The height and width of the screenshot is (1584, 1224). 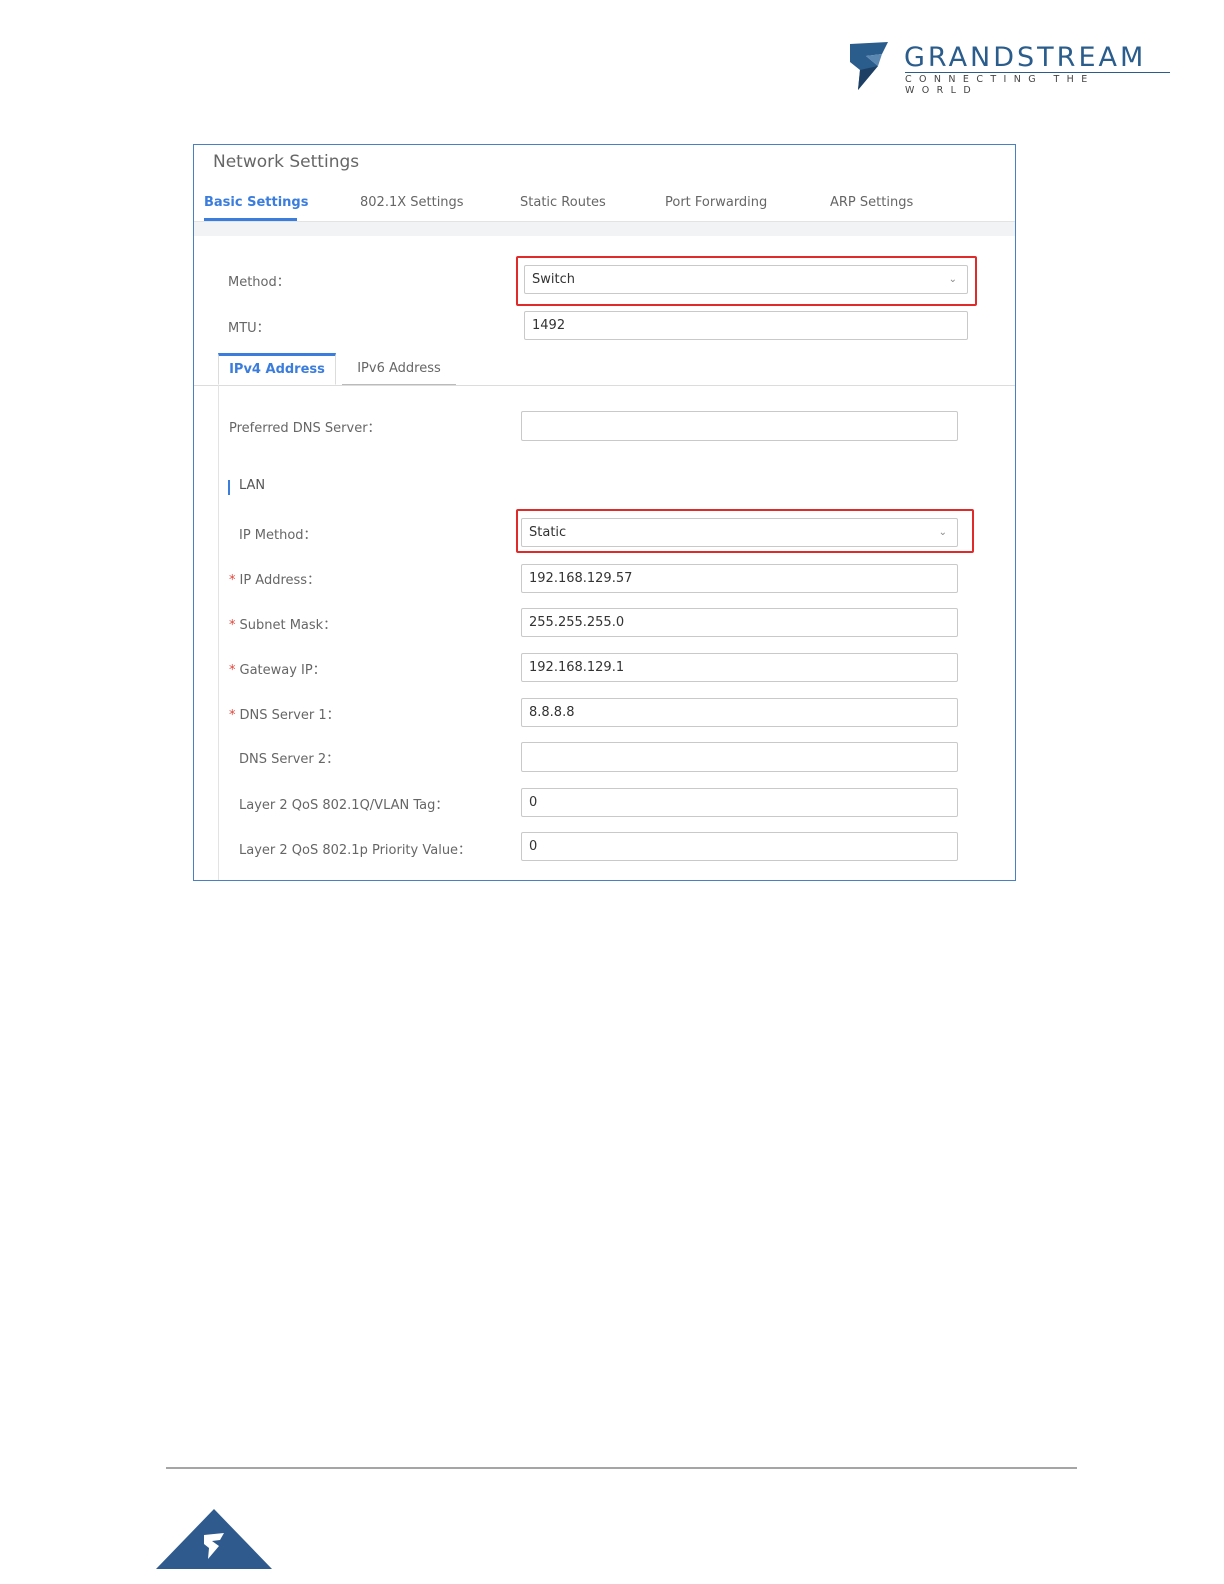 What do you see at coordinates (739, 578) in the screenshot?
I see `ip-address-input: 192.168.129.57` at bounding box center [739, 578].